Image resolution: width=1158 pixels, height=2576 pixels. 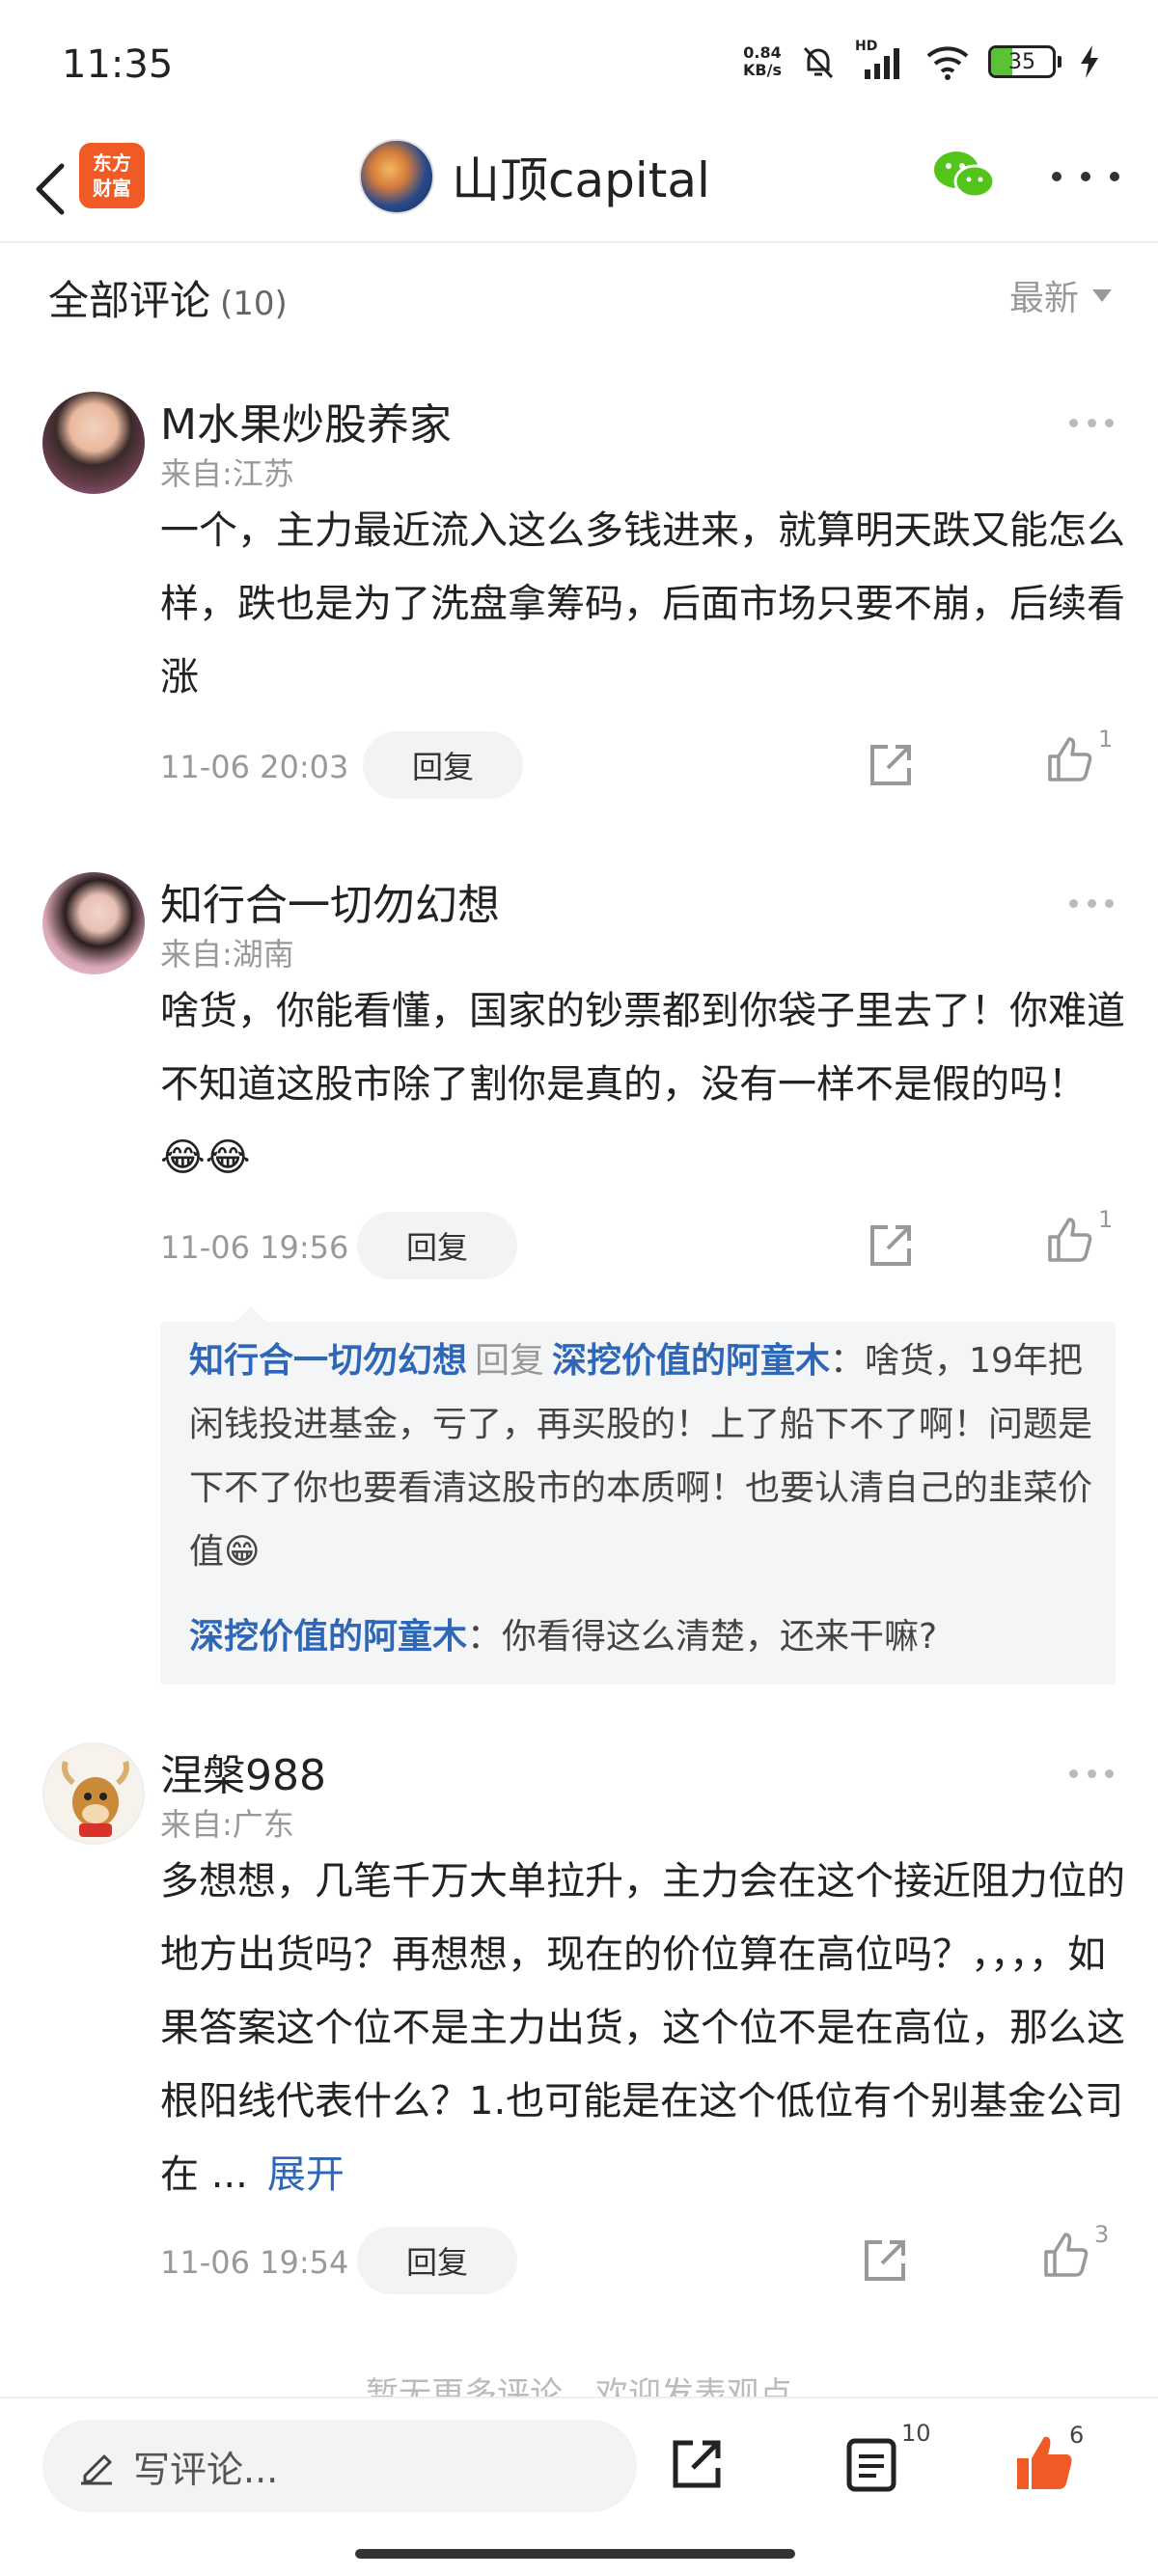 What do you see at coordinates (328, 1361) in the screenshot?
I see `reply-from-user: 知行合一切勿幻想` at bounding box center [328, 1361].